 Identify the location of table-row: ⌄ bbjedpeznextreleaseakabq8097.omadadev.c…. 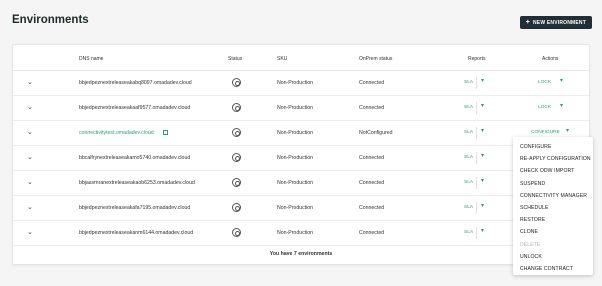
(301, 83).